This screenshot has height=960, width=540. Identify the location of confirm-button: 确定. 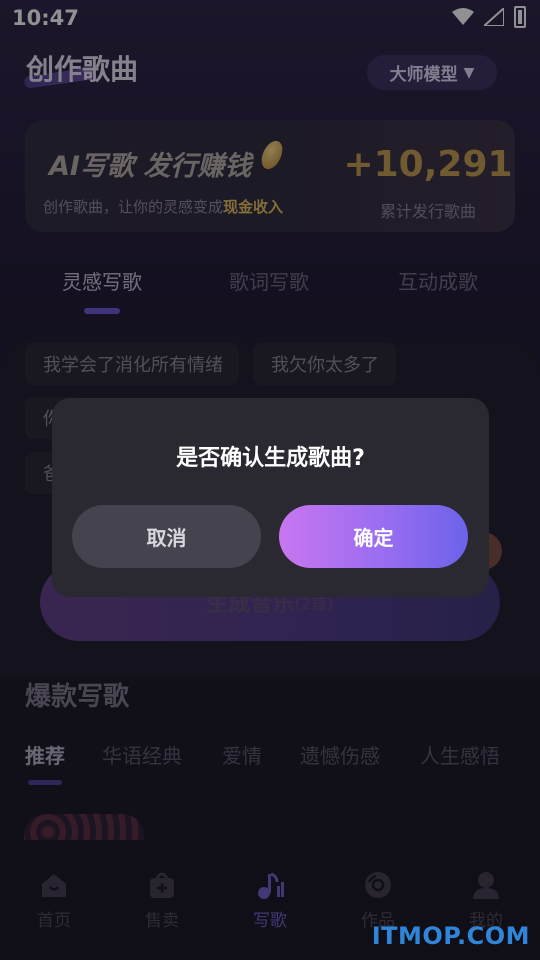
(373, 536).